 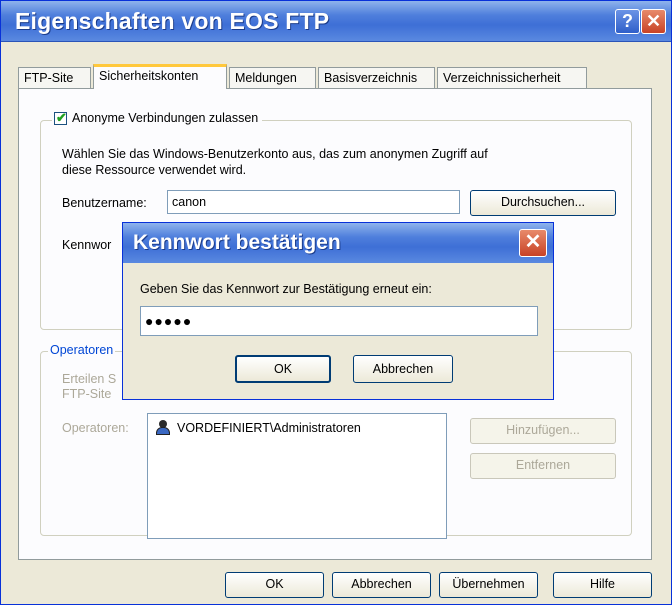 I want to click on list-item: VORDEFINIERT\Administratoren, so click(x=257, y=428).